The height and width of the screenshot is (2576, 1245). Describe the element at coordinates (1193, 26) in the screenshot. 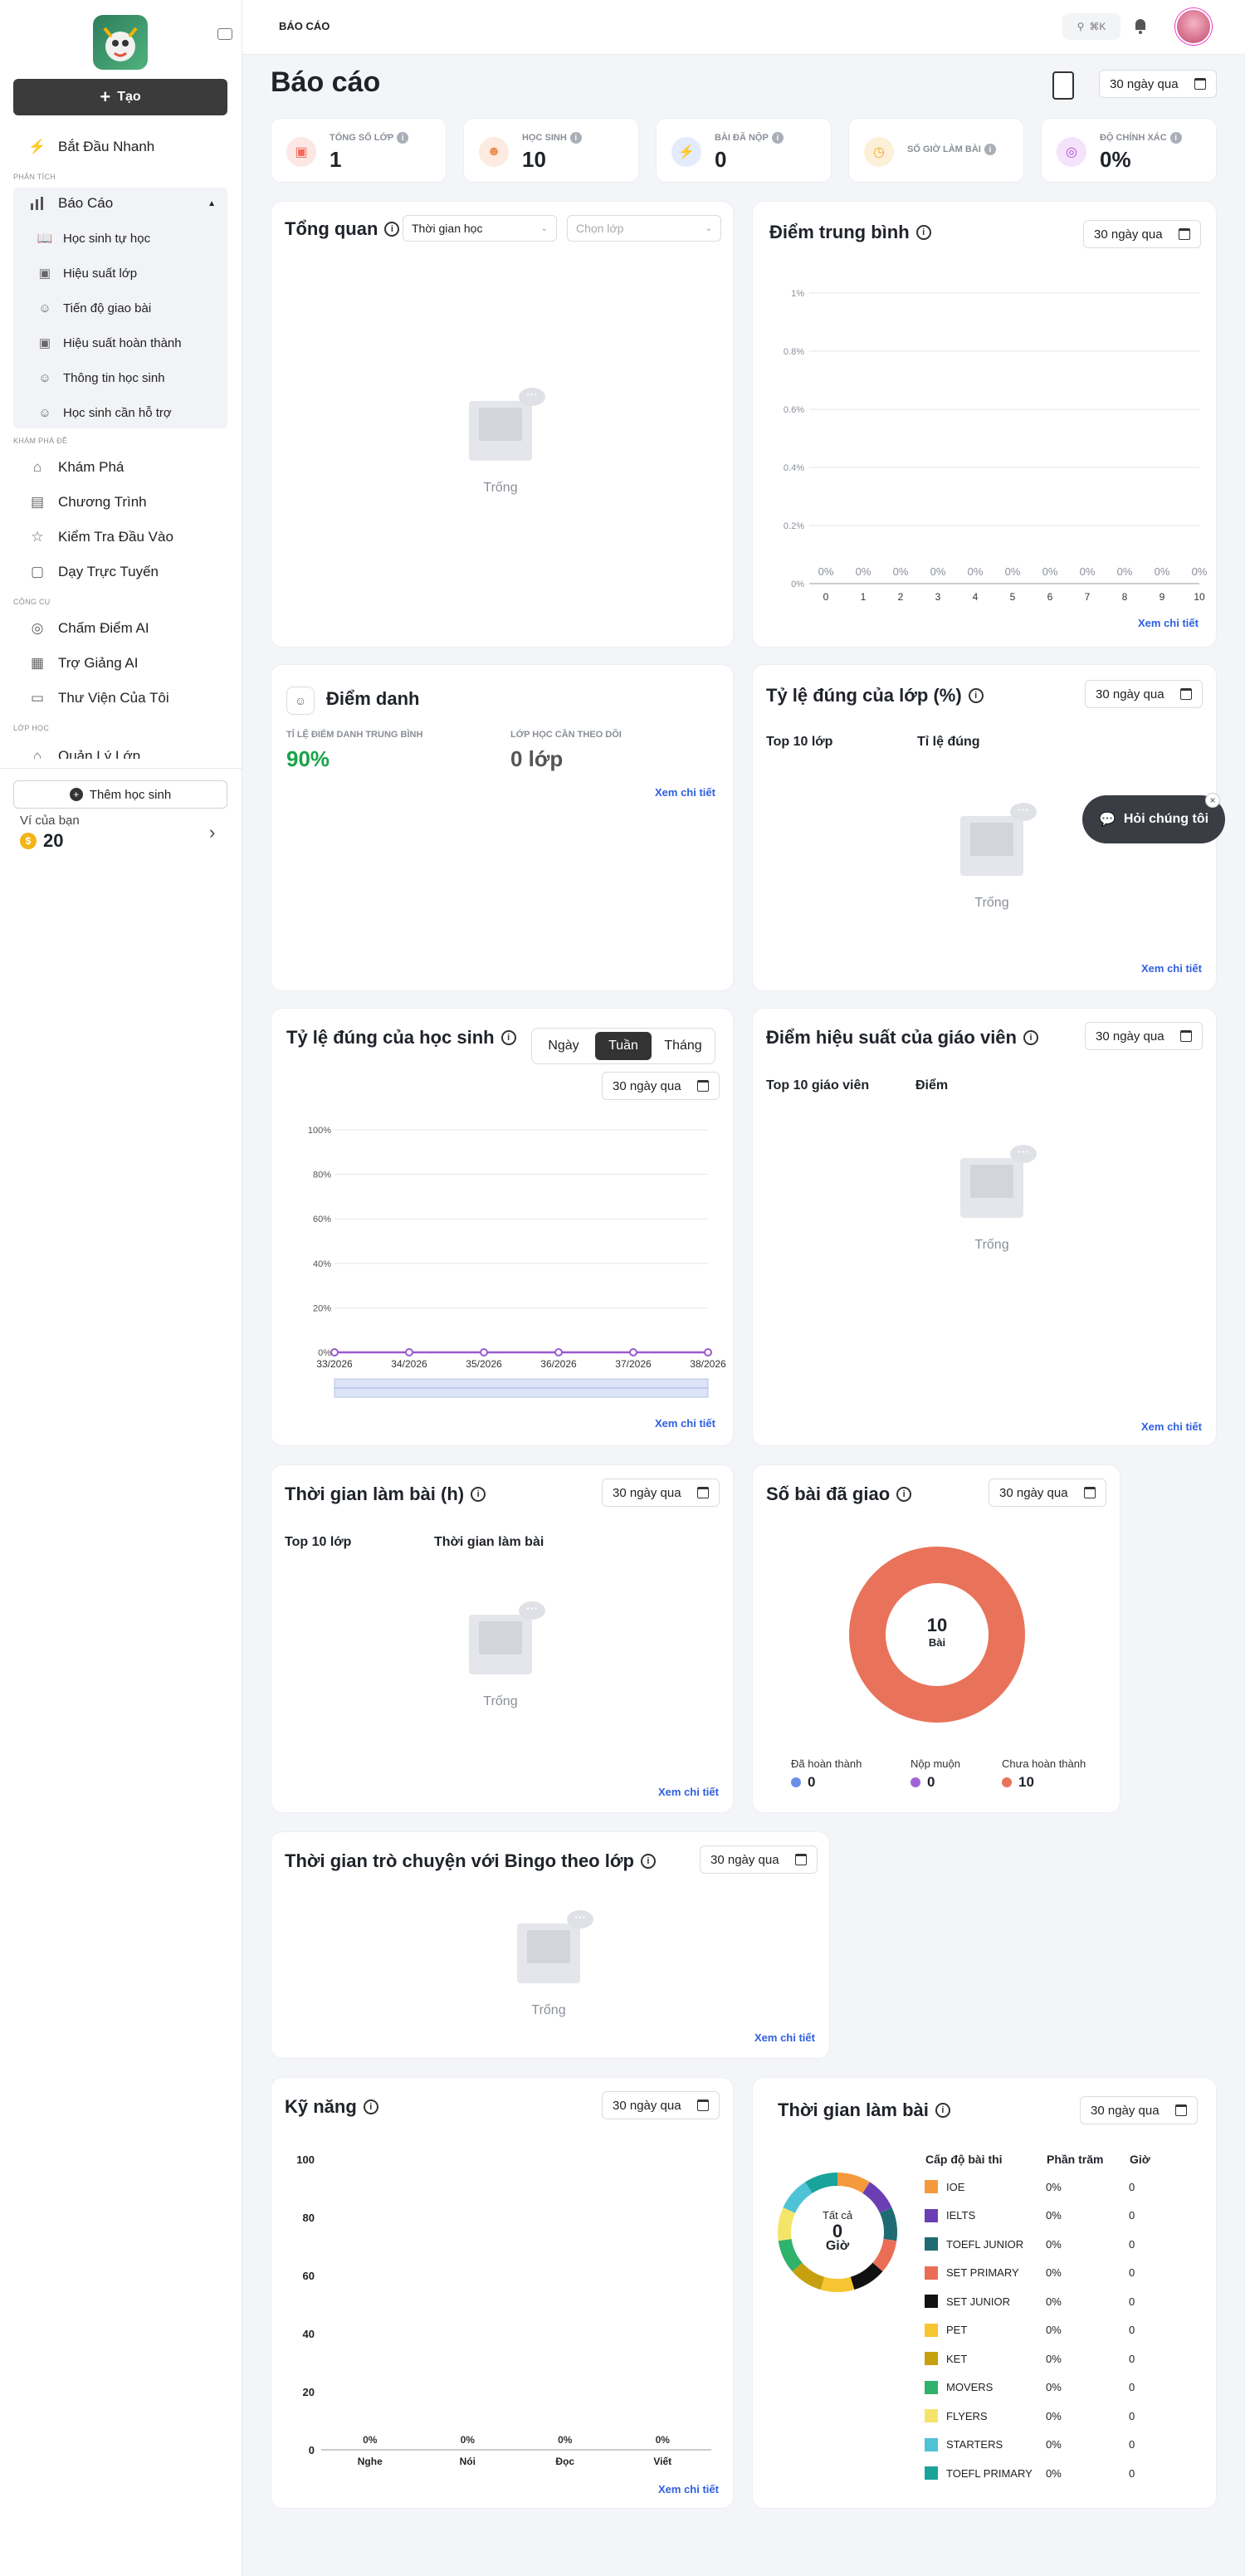

I see `avatar` at that location.